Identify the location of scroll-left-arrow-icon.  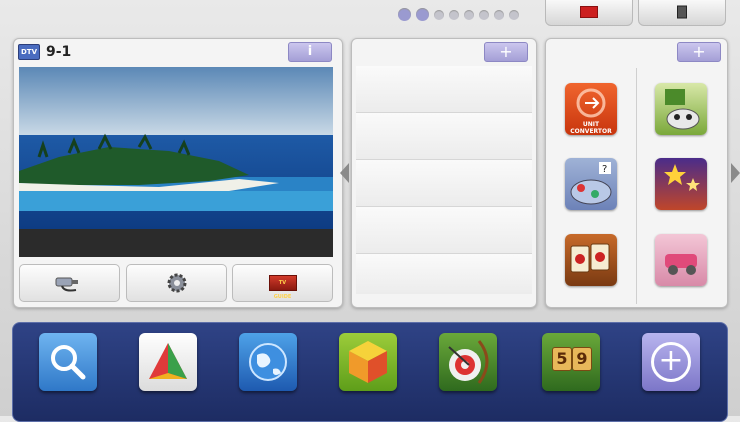
(344, 173).